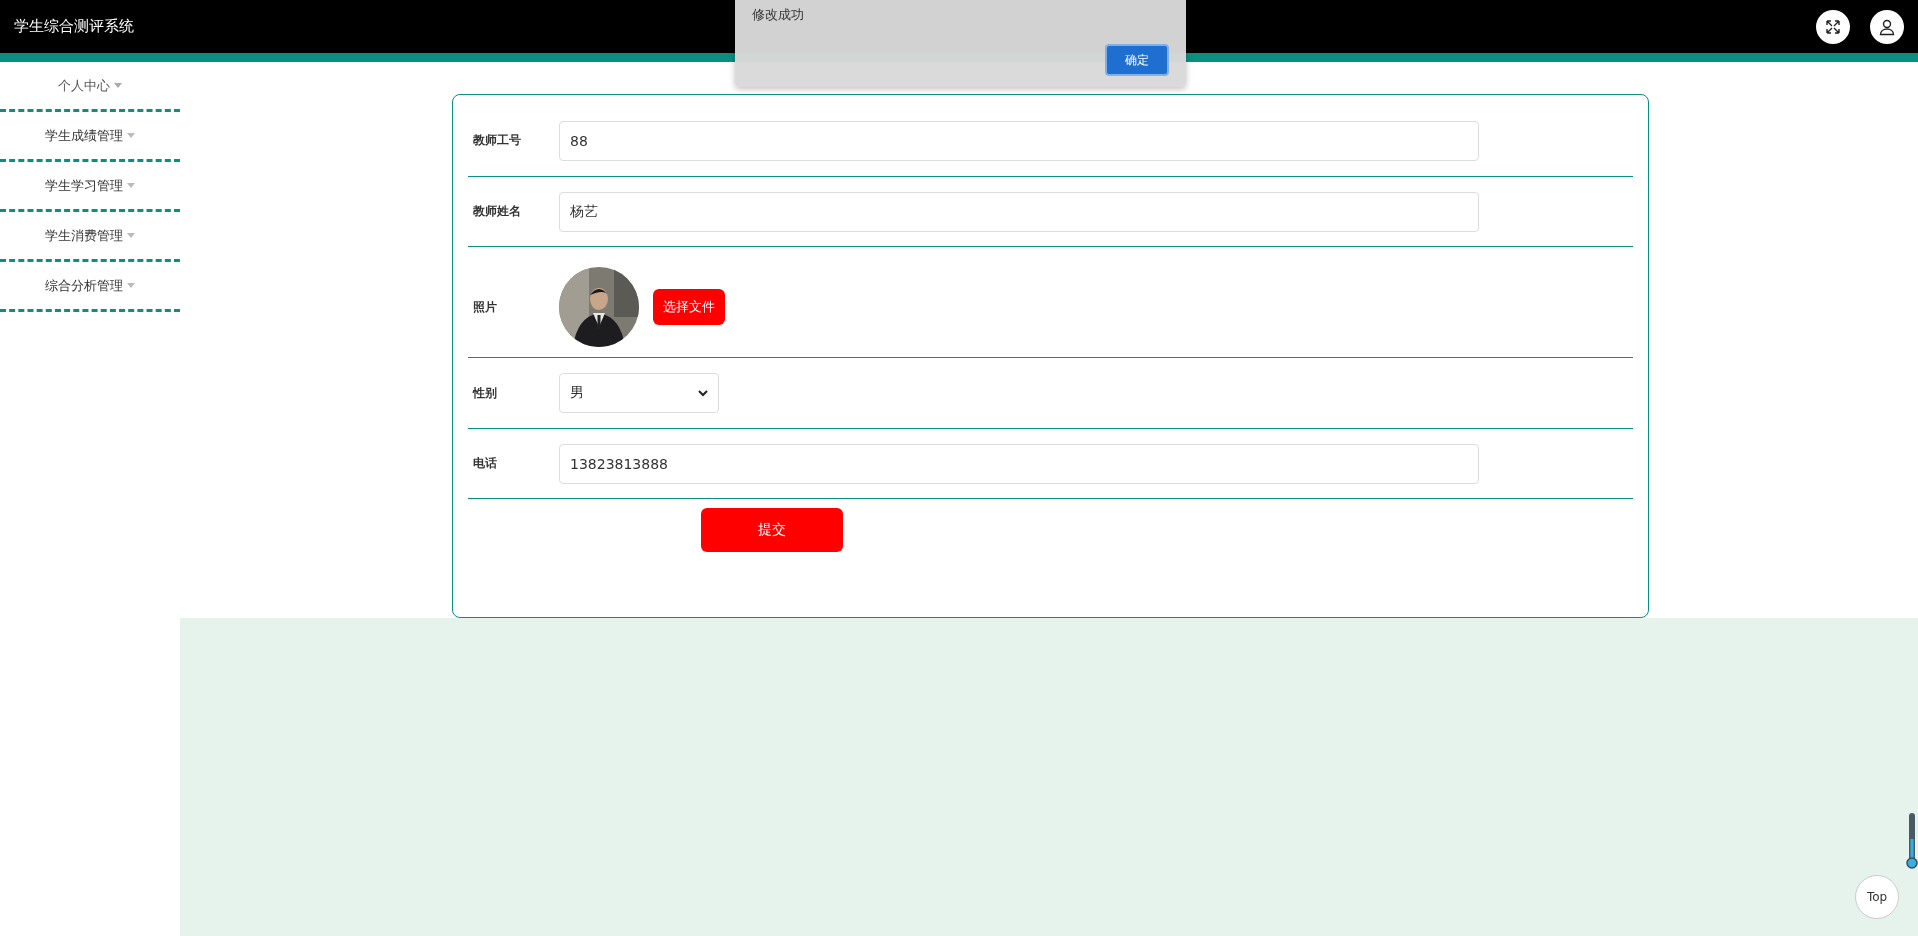 This screenshot has width=1918, height=936. Describe the element at coordinates (74, 26) in the screenshot. I see `app-title: 学生综合测评系统` at that location.